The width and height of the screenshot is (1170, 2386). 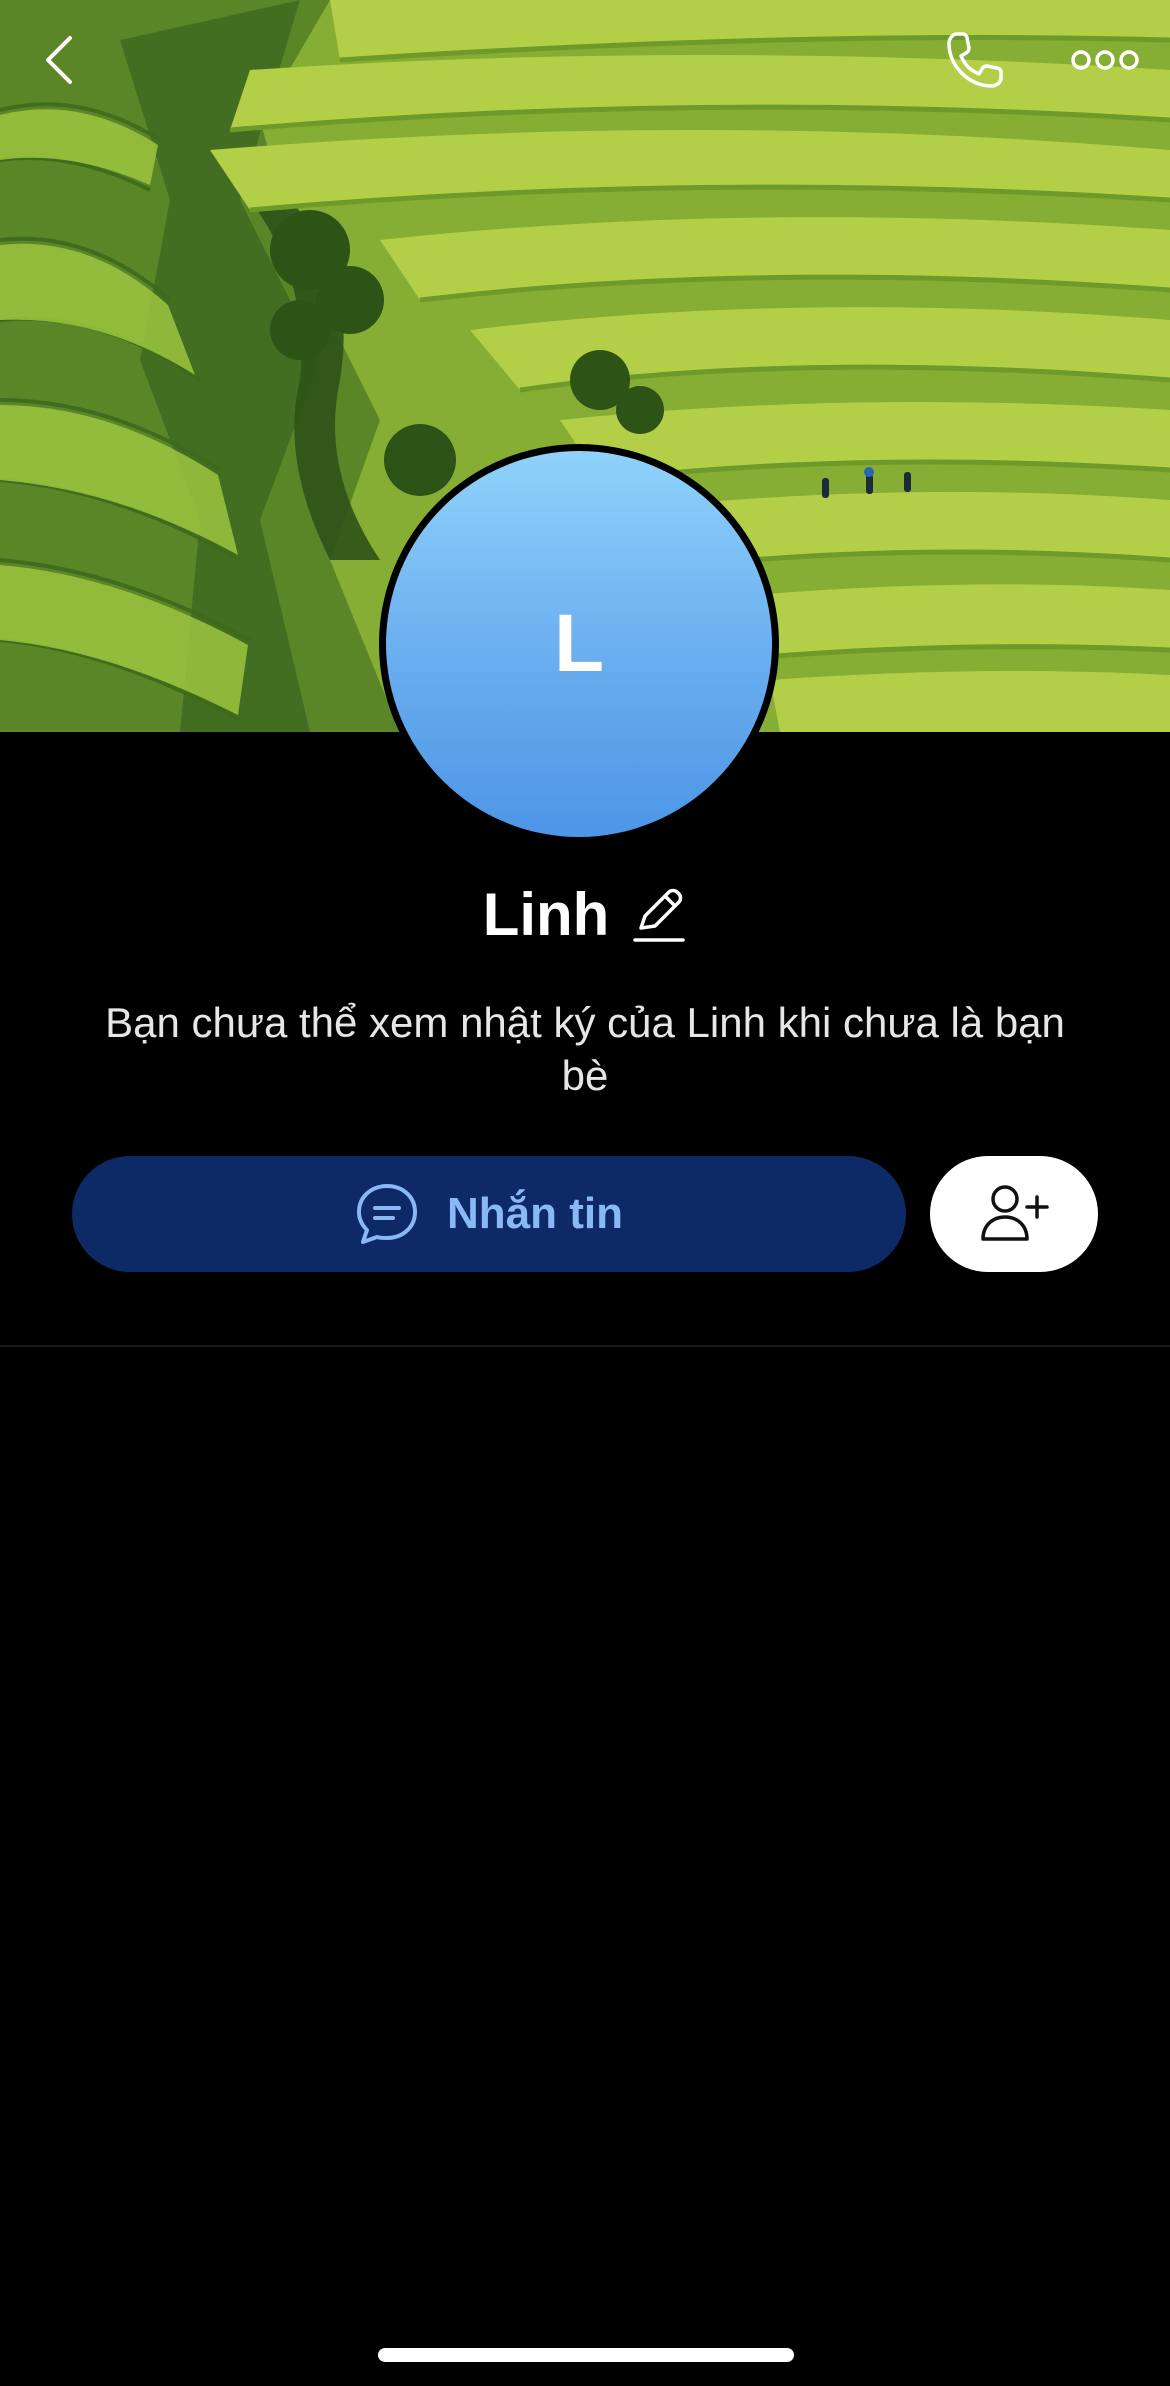 I want to click on avatar-initial: L, so click(x=579, y=643).